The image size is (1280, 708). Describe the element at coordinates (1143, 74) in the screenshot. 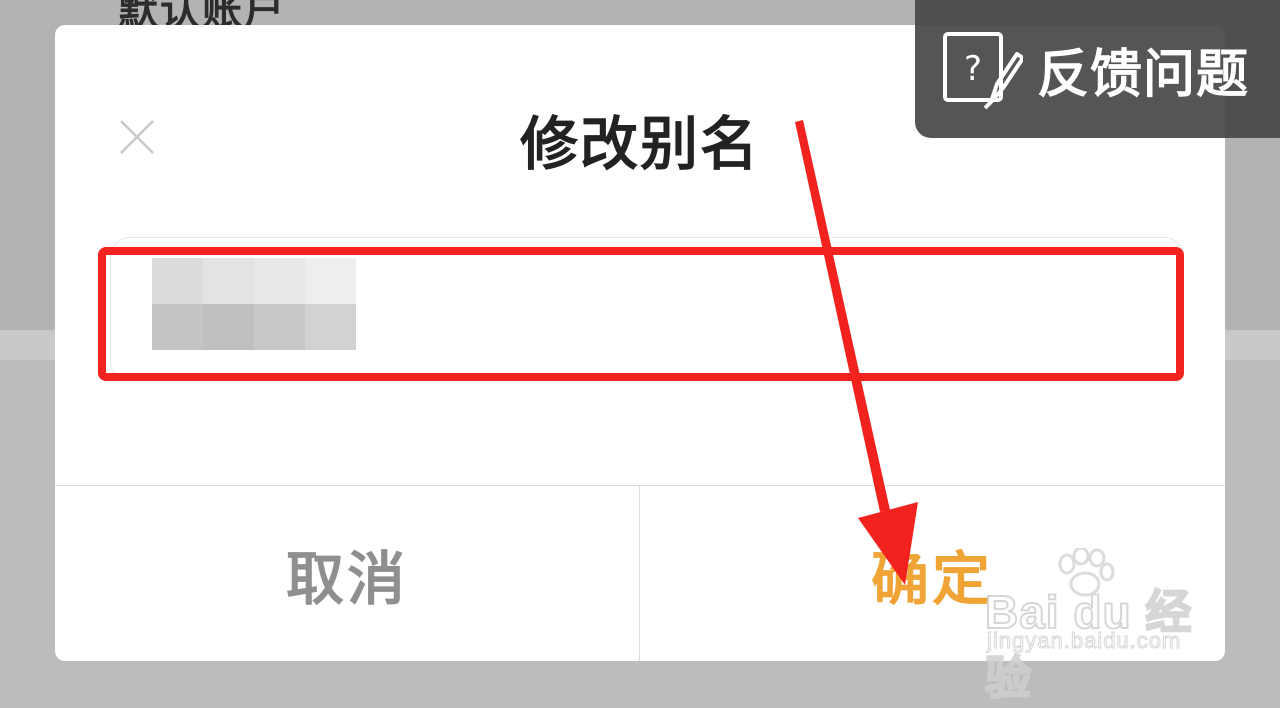

I see `feedback-label: 反馈问题` at that location.